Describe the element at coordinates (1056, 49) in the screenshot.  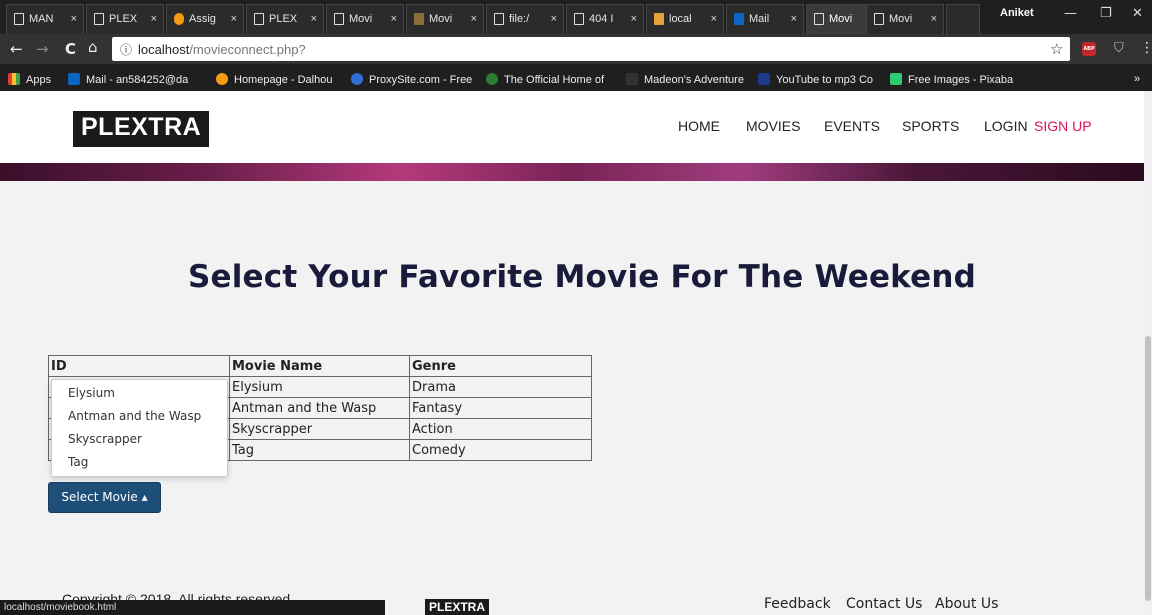
I see `bookmark-star-icon: ☆` at that location.